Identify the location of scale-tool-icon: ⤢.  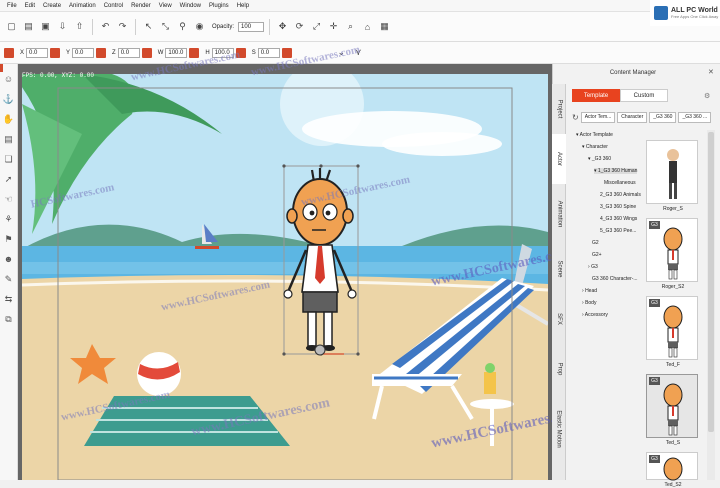
(316, 26).